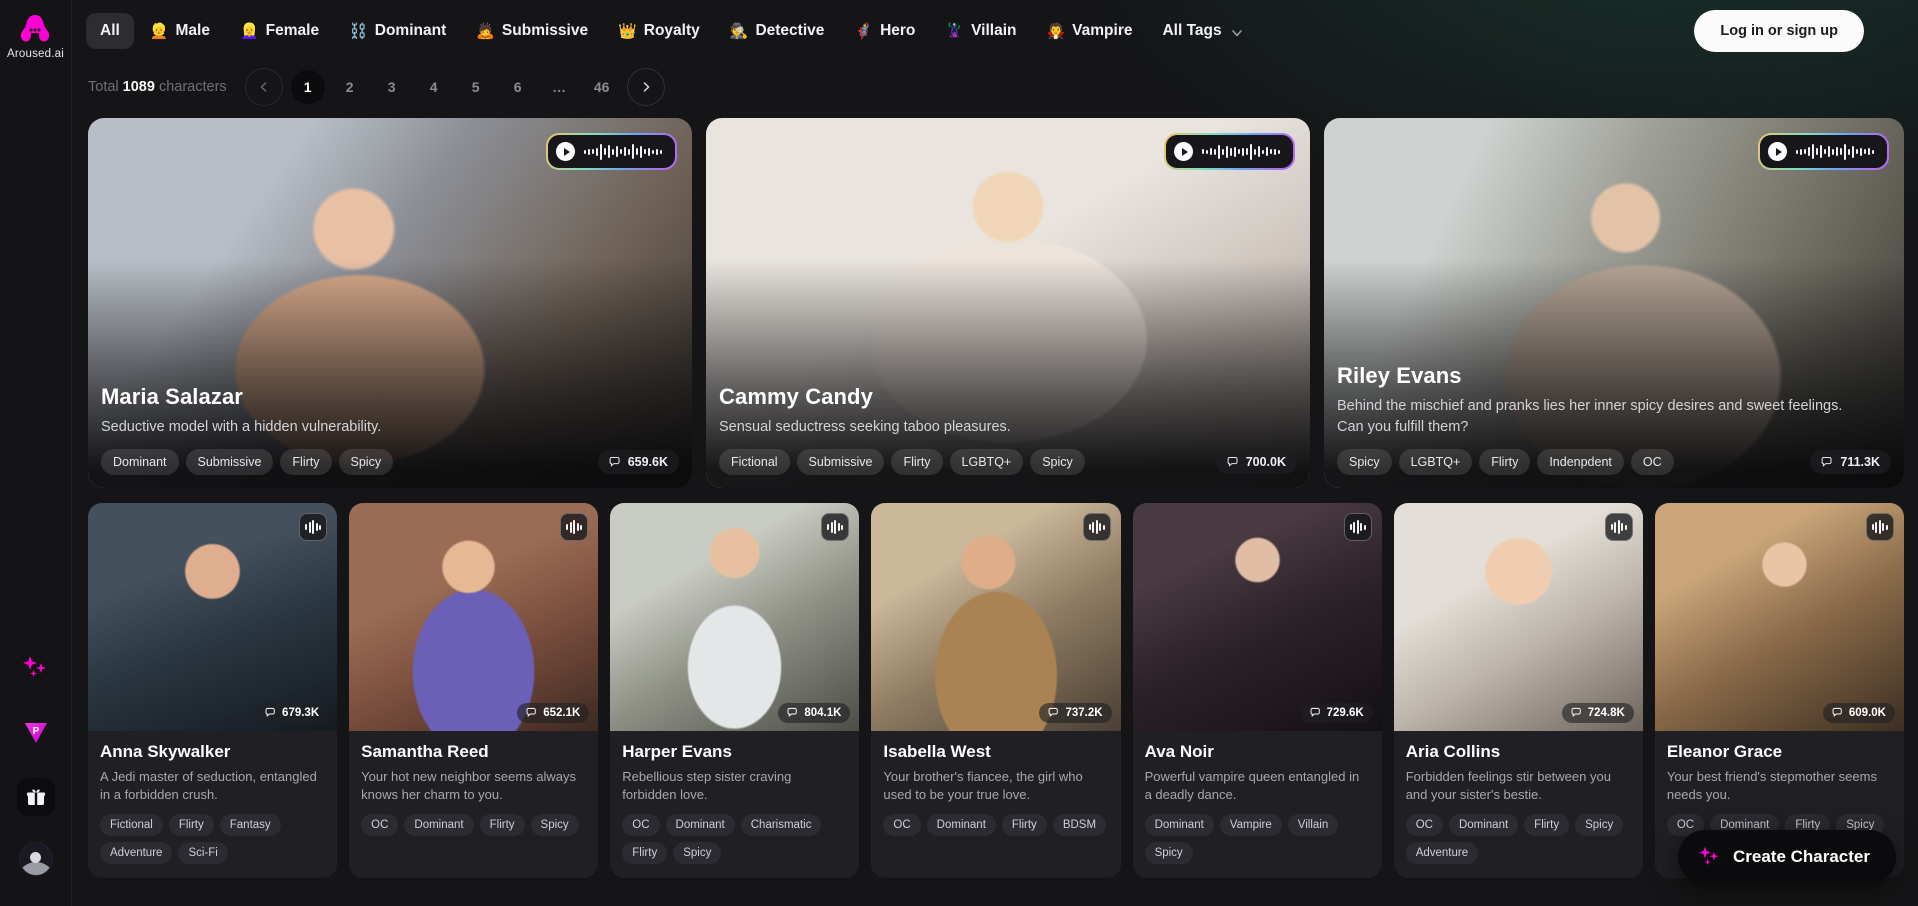 The image size is (1918, 906). I want to click on page-4: 4, so click(434, 87).